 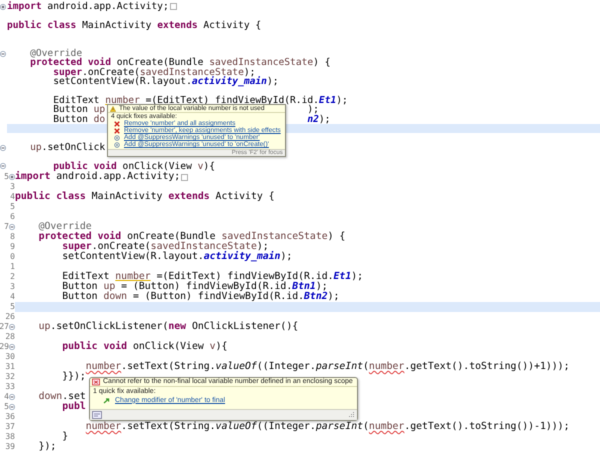 What do you see at coordinates (10, 417) in the screenshot?
I see `line-number: 36` at bounding box center [10, 417].